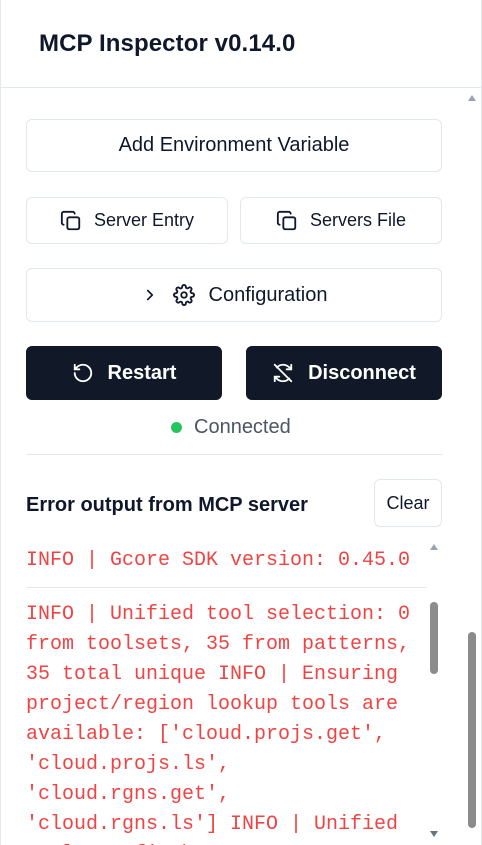 The height and width of the screenshot is (845, 482). What do you see at coordinates (176, 427) in the screenshot?
I see `status-dot-icon` at bounding box center [176, 427].